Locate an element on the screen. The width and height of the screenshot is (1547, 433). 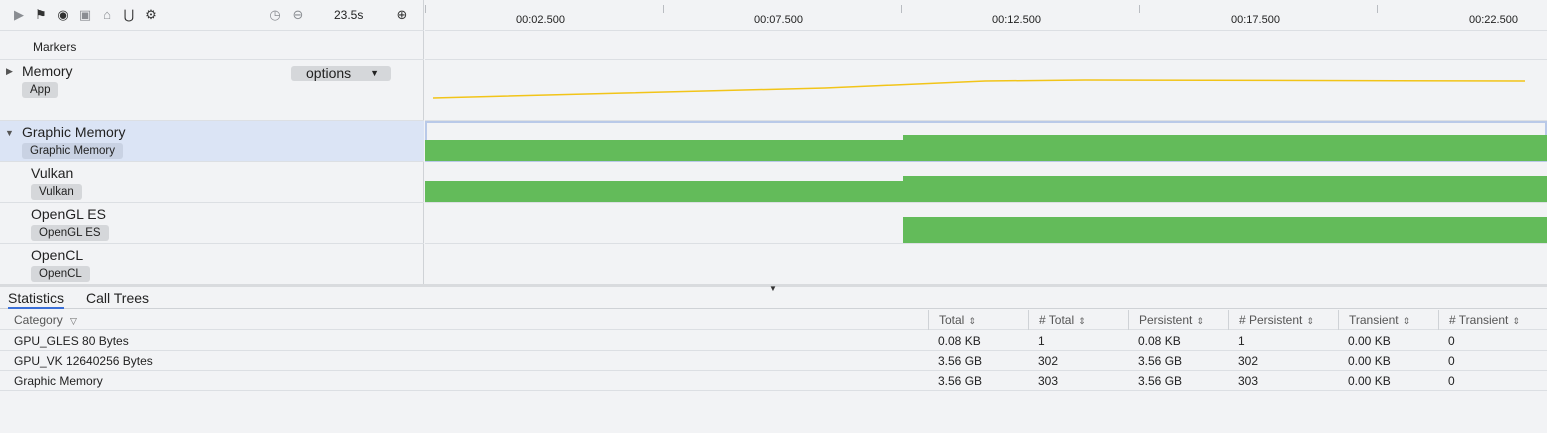
column-header-total: Total ⇕ is located at coordinates (978, 320).